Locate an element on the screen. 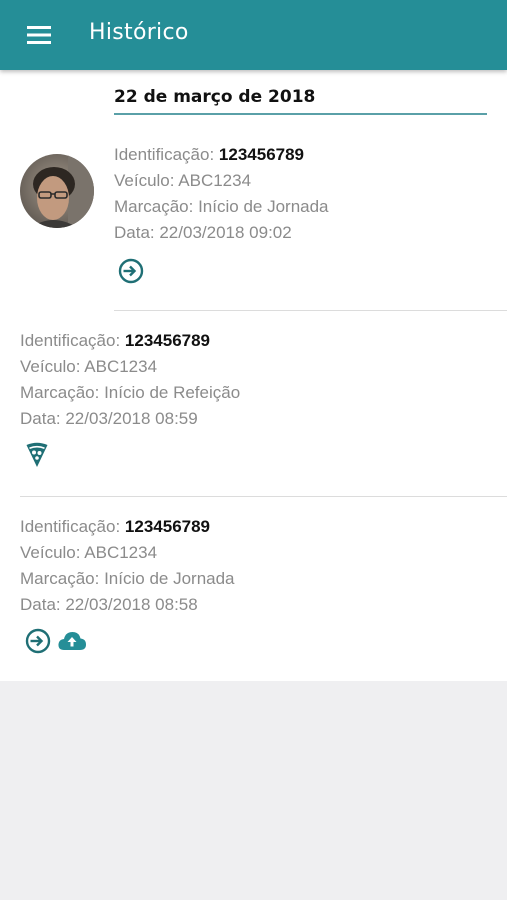 This screenshot has height=900, width=507. menu-button is located at coordinates (39, 35).